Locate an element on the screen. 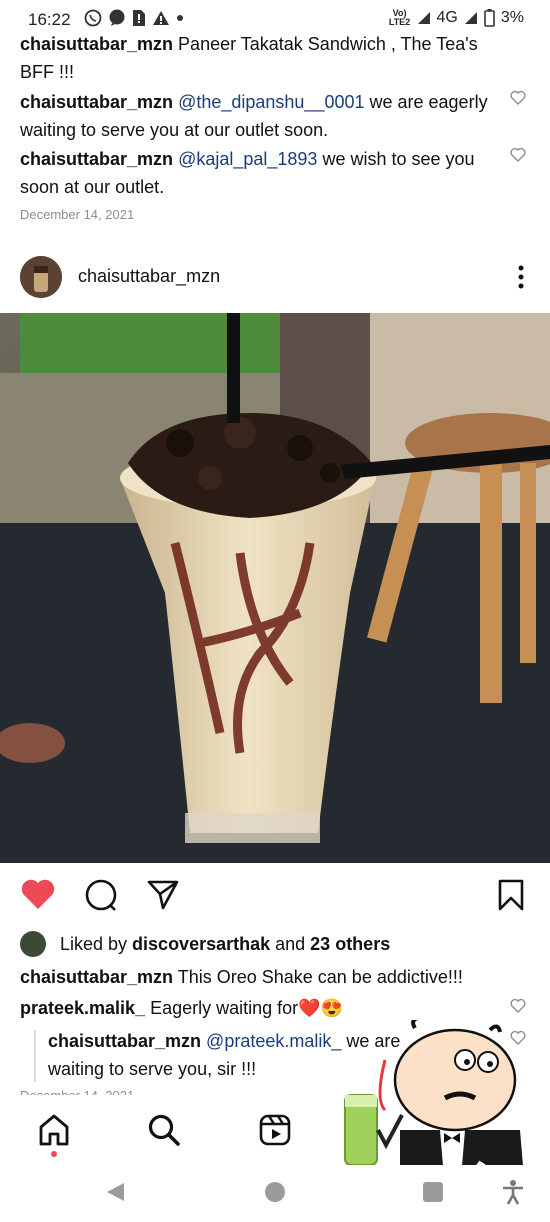 The width and height of the screenshot is (550, 1222). home-icon is located at coordinates (54, 1130).